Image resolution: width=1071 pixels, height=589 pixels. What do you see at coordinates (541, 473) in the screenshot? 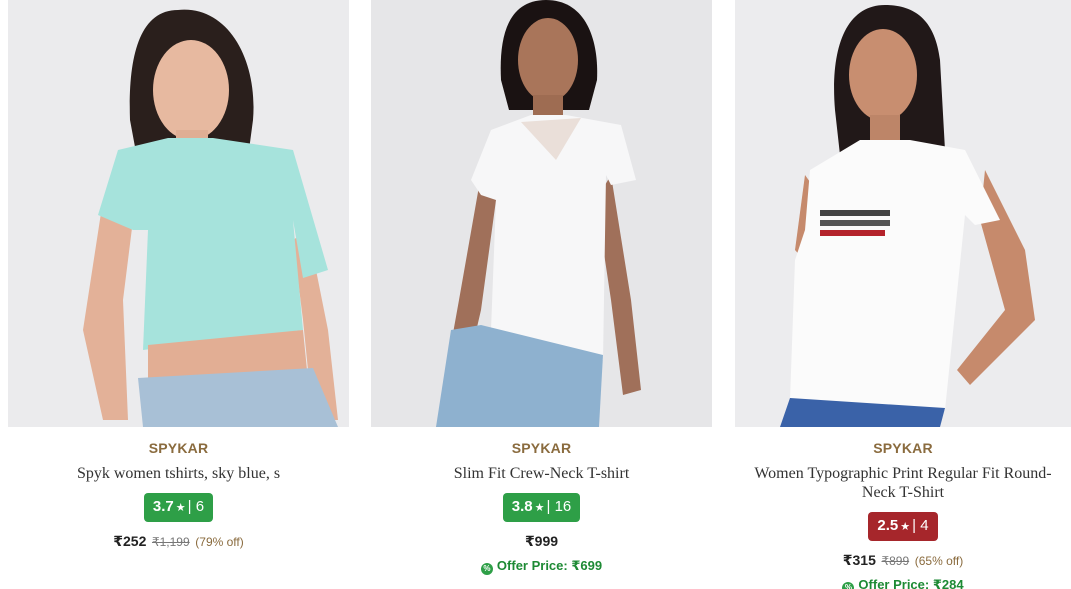
I see `product-name: Slim Fit Crew-Neck T-shirt` at bounding box center [541, 473].